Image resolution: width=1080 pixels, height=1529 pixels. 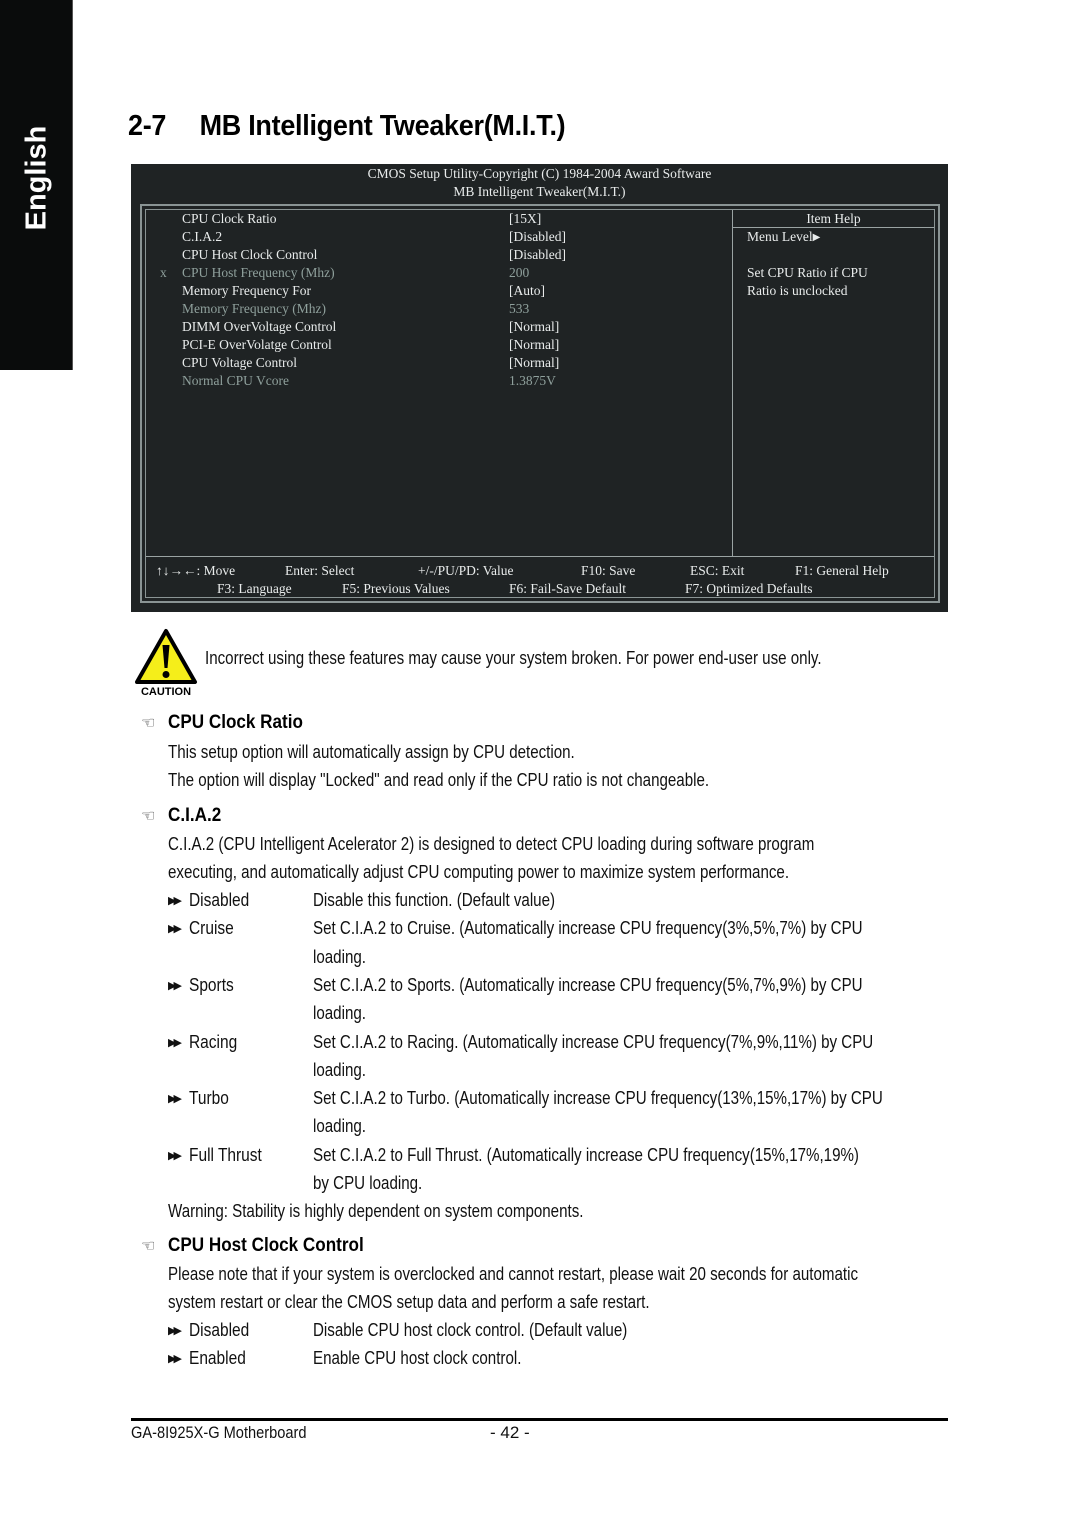 I want to click on menu-level-arrow-icon: ▶, so click(x=816, y=237).